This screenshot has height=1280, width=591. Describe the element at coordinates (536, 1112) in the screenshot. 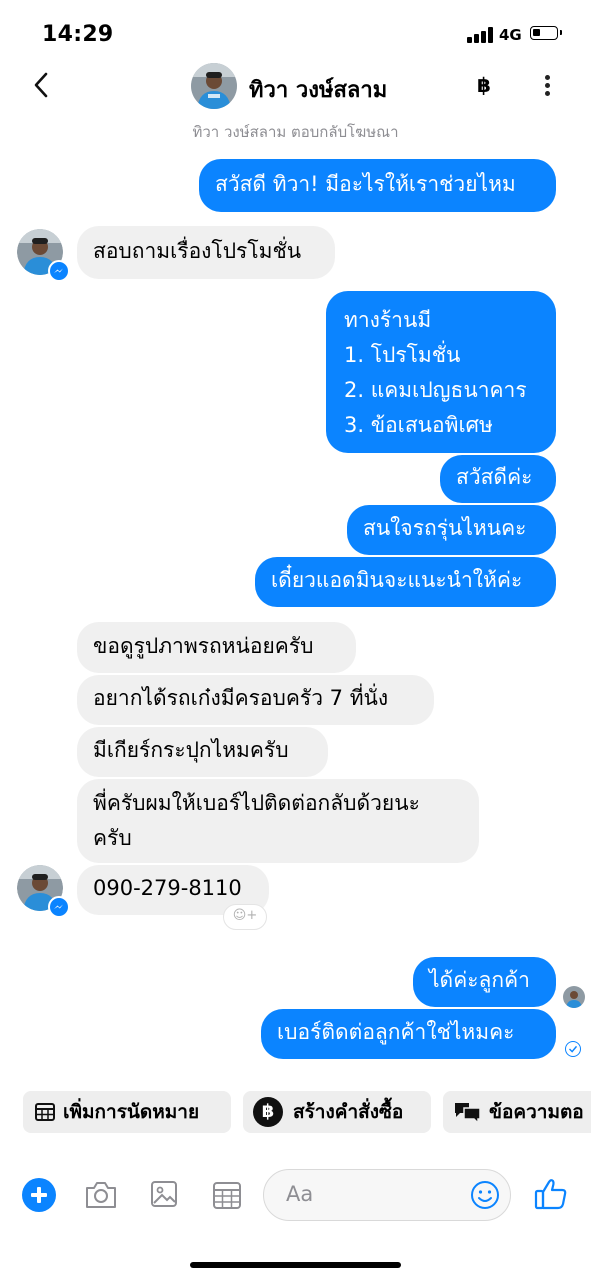

I see `quick-reply-label: ข้อความตอ` at that location.